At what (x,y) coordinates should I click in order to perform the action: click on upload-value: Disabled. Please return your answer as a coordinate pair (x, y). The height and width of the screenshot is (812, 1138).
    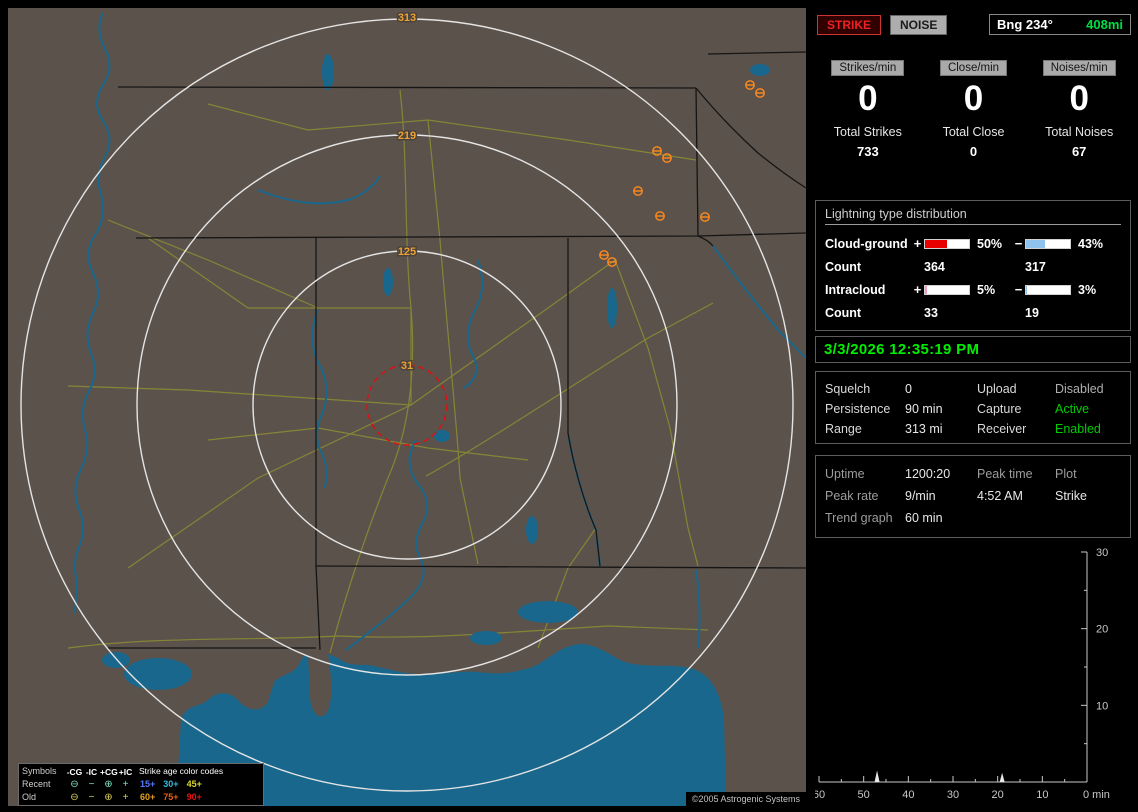
    Looking at the image, I should click on (1079, 389).